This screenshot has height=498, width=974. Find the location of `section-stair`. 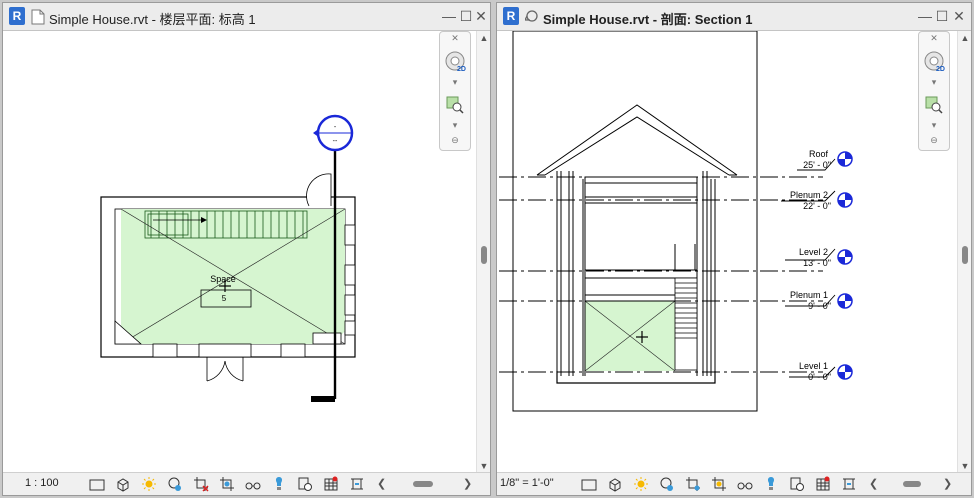

section-stair is located at coordinates (686, 324).